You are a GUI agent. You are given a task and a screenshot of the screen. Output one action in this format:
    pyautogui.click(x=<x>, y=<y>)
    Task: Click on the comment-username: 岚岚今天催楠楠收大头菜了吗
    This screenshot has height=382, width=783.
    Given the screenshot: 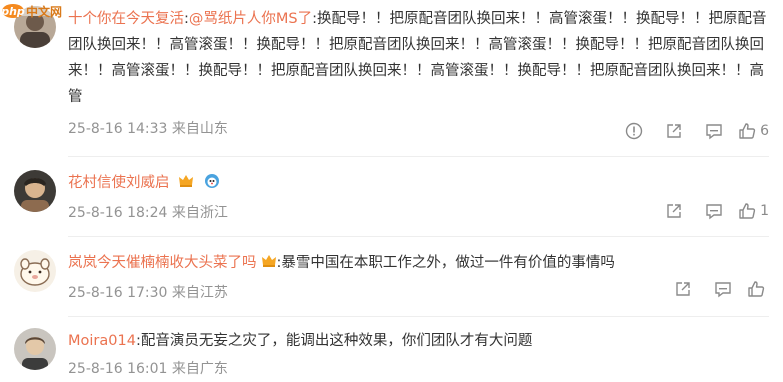 What is the action you would take?
    pyautogui.click(x=162, y=263)
    